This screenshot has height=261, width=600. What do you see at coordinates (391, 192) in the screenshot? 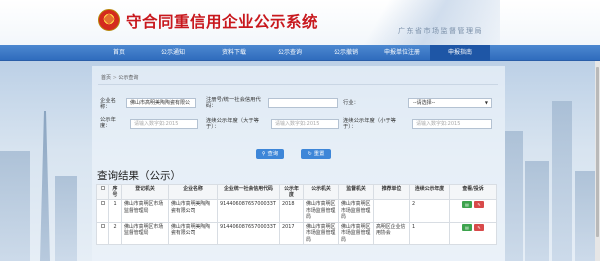
I see `column-header: 推荐单位` at bounding box center [391, 192].